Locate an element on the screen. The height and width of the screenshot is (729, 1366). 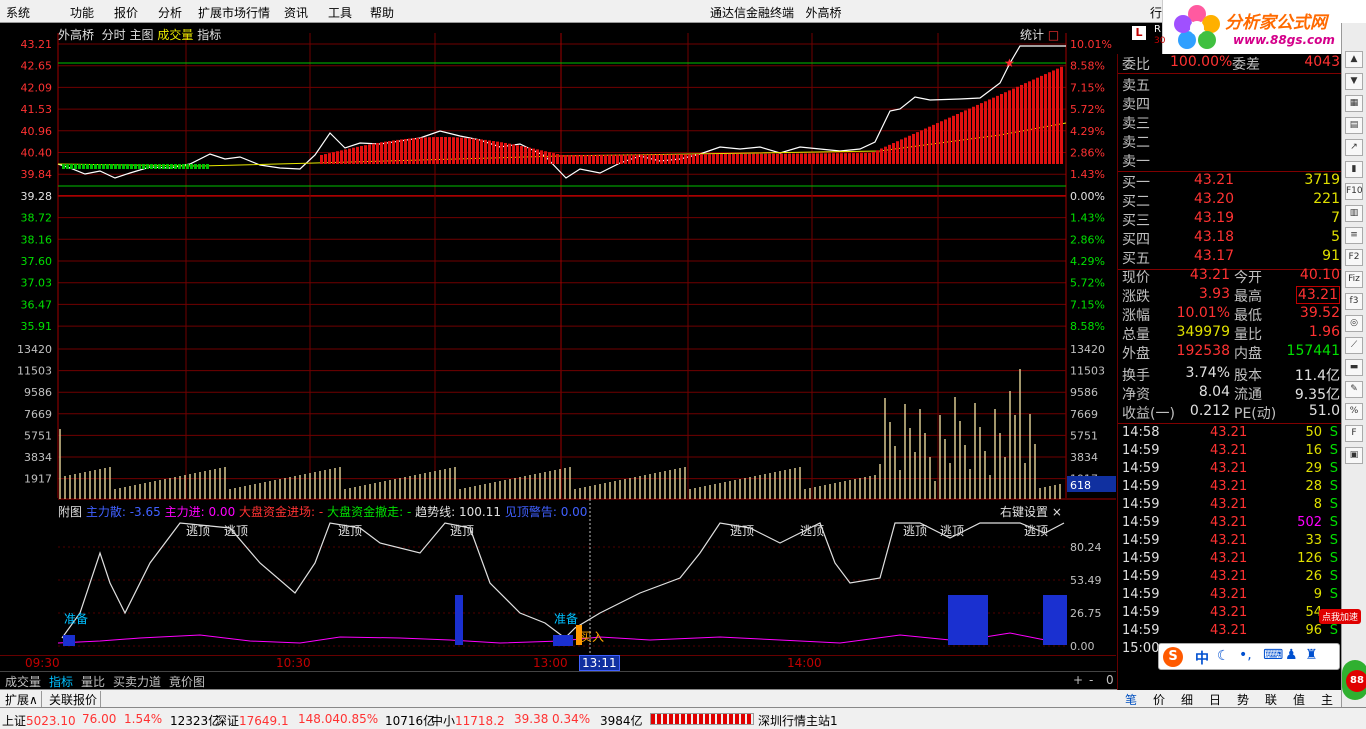
tab-trend: 势 is located at coordinates (1243, 699).